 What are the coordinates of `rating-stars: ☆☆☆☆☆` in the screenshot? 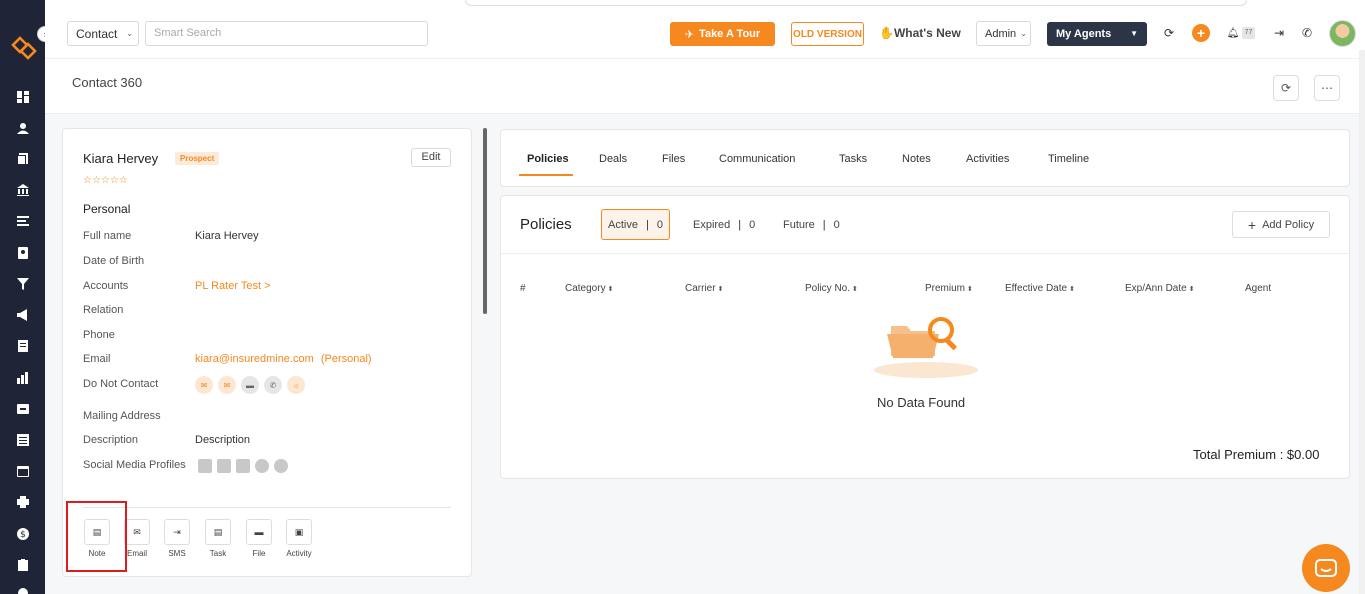 It's located at (105, 180).